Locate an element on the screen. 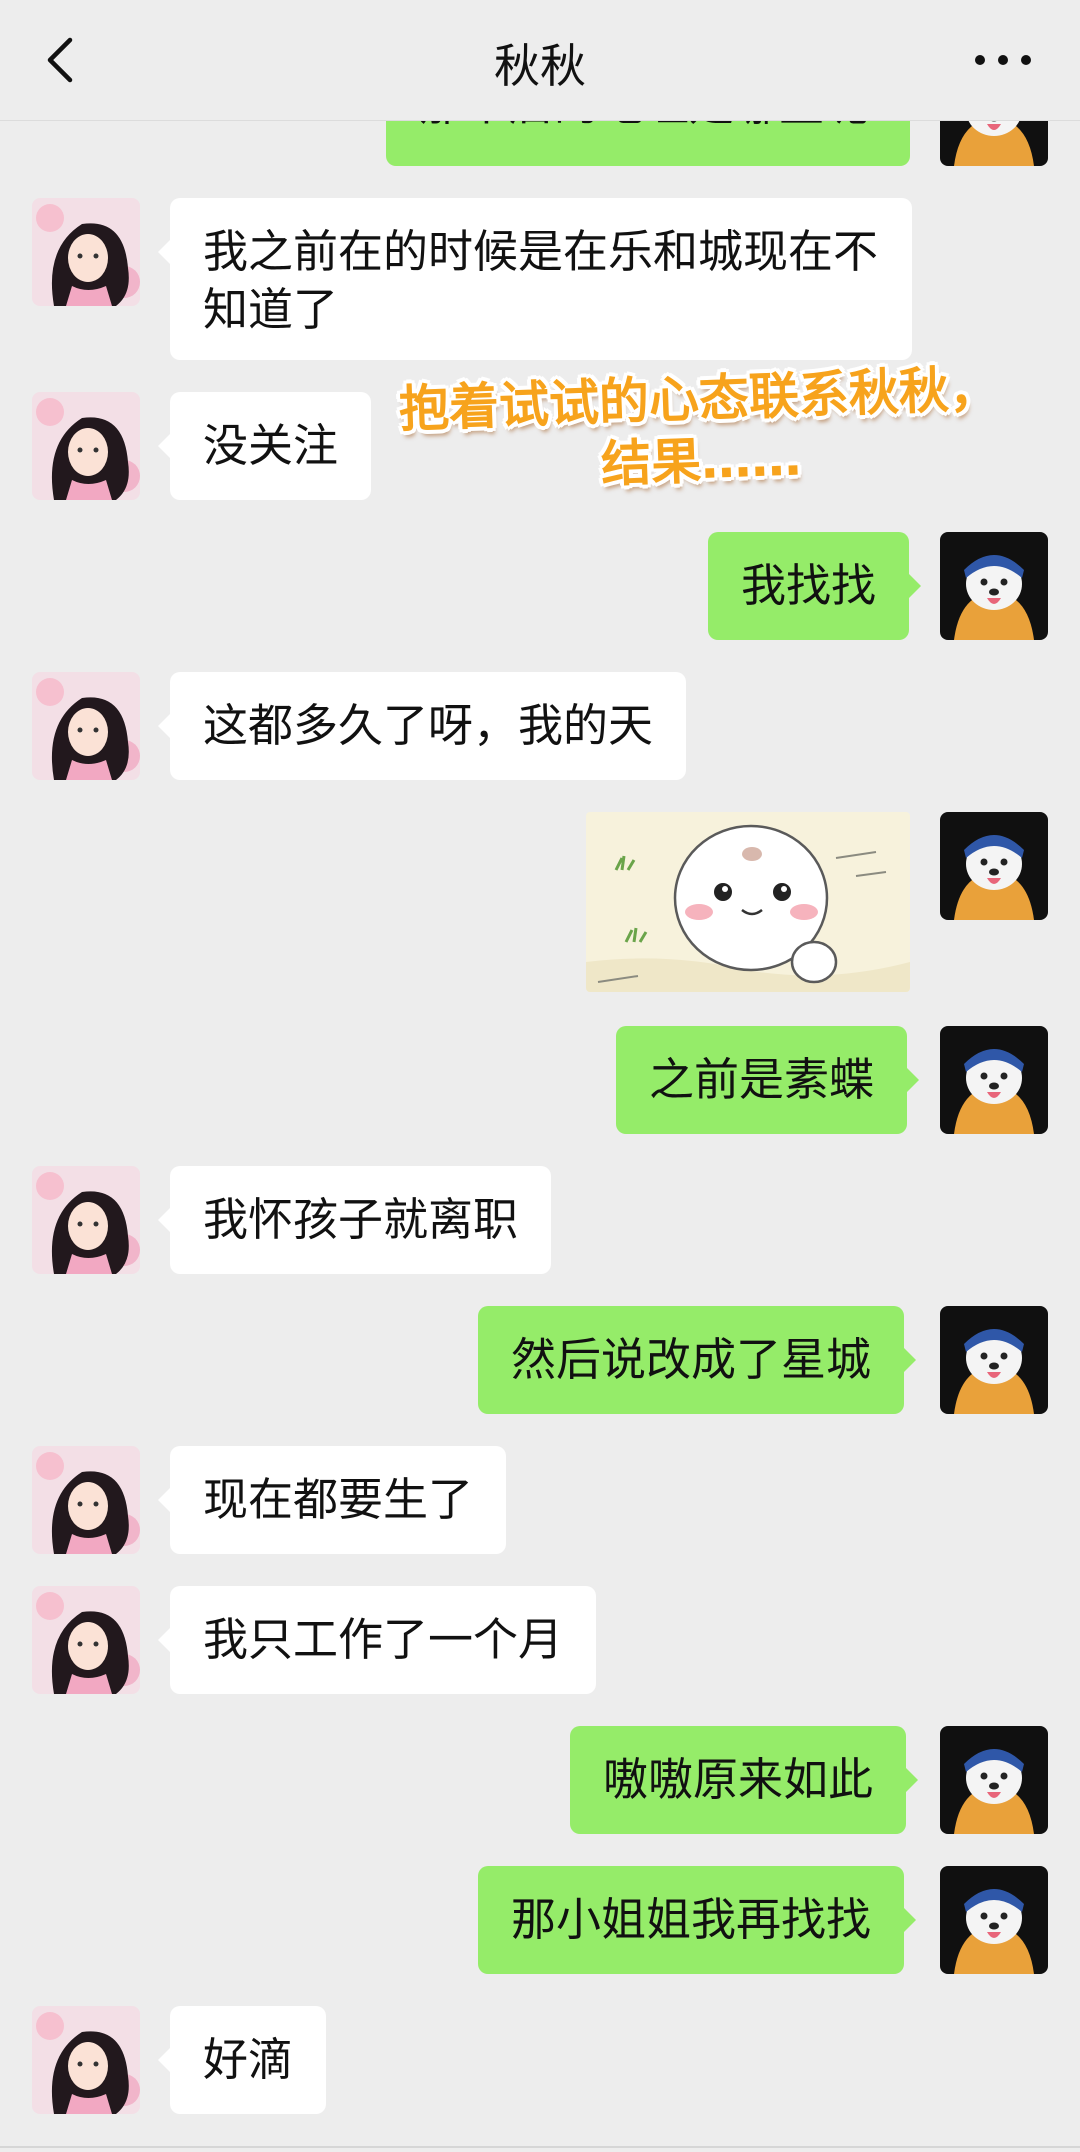 This screenshot has width=1080, height=2152. message-text: 我怀孩子就离职 is located at coordinates (361, 1219).